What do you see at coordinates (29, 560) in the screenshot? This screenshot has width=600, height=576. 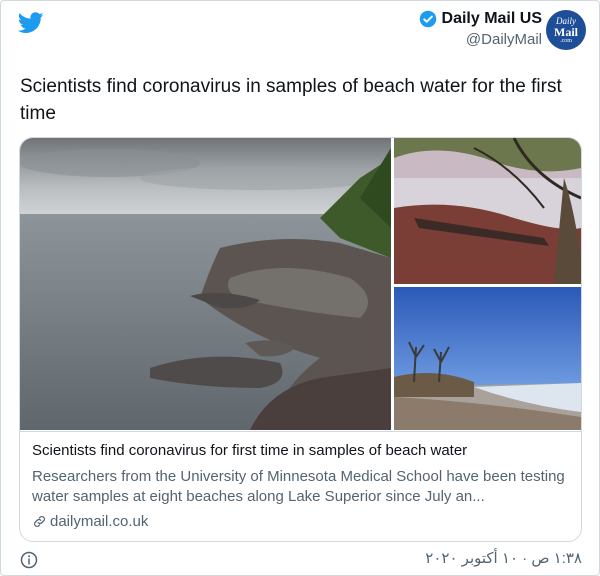 I see `info-icon` at bounding box center [29, 560].